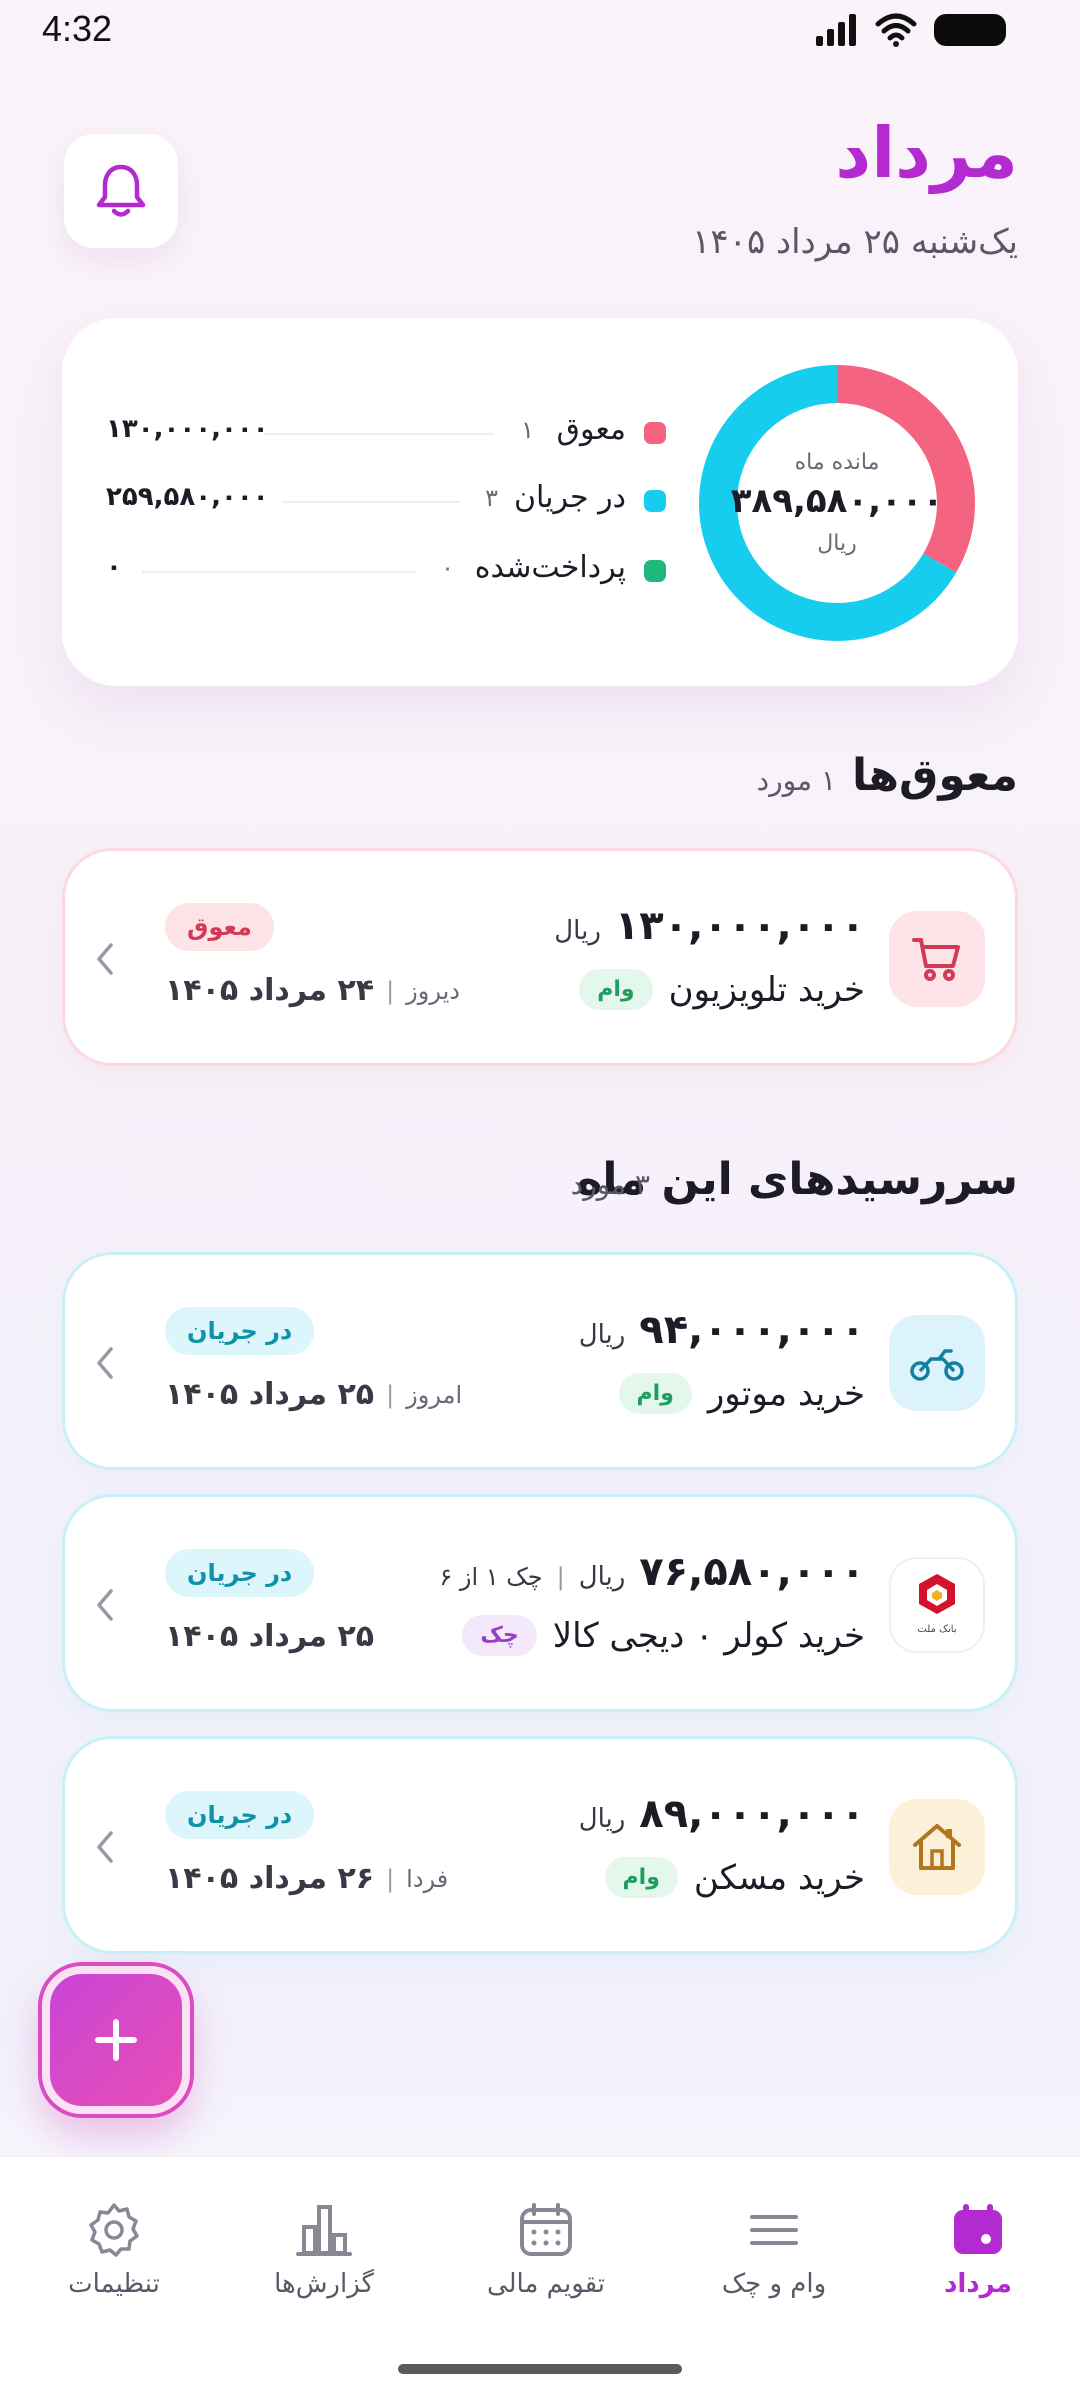 Image resolution: width=1080 pixels, height=2400 pixels. What do you see at coordinates (499, 1635) in the screenshot?
I see `item-type-tag: چک` at bounding box center [499, 1635].